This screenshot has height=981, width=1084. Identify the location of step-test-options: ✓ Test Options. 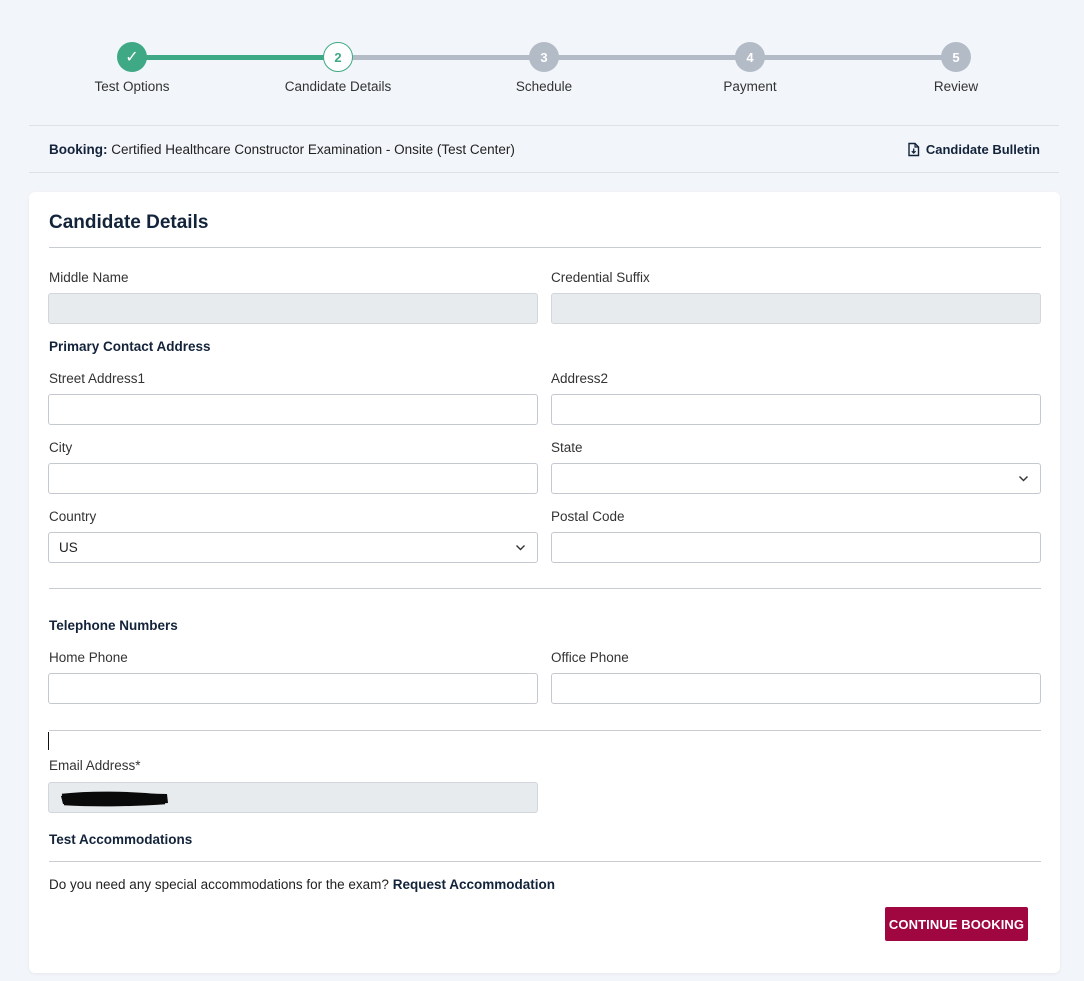
(132, 68).